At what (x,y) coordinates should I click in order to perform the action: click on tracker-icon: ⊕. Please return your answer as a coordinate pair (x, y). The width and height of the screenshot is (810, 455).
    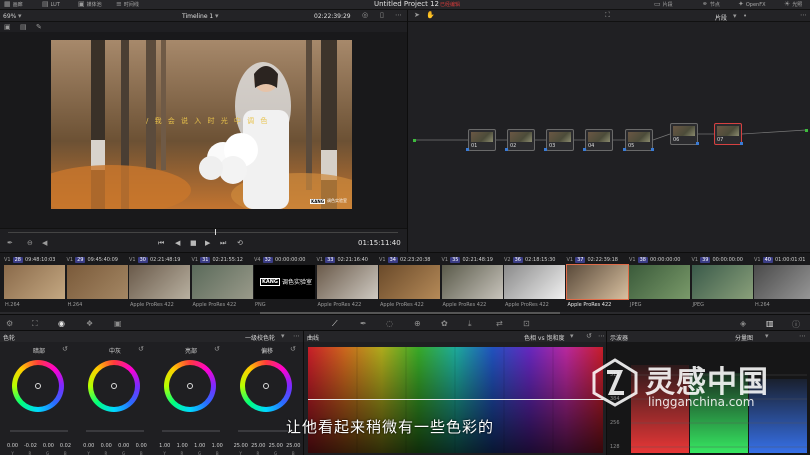
    Looking at the image, I should click on (417, 323).